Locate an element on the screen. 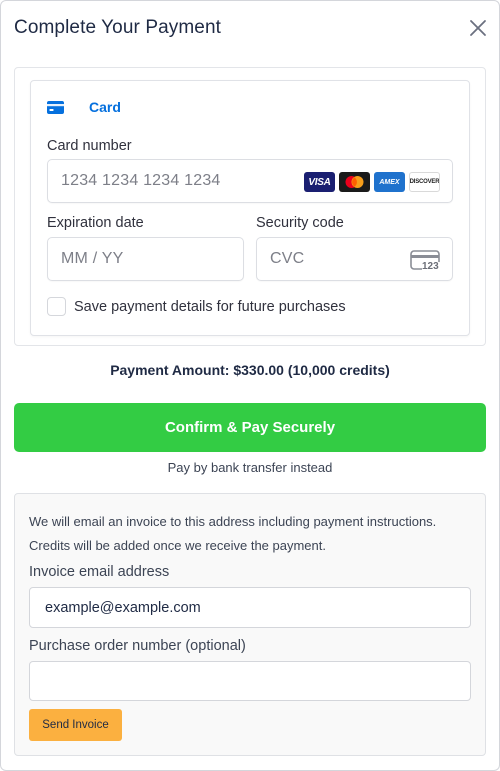 This screenshot has width=500, height=771. security-code-label: Security code is located at coordinates (300, 223).